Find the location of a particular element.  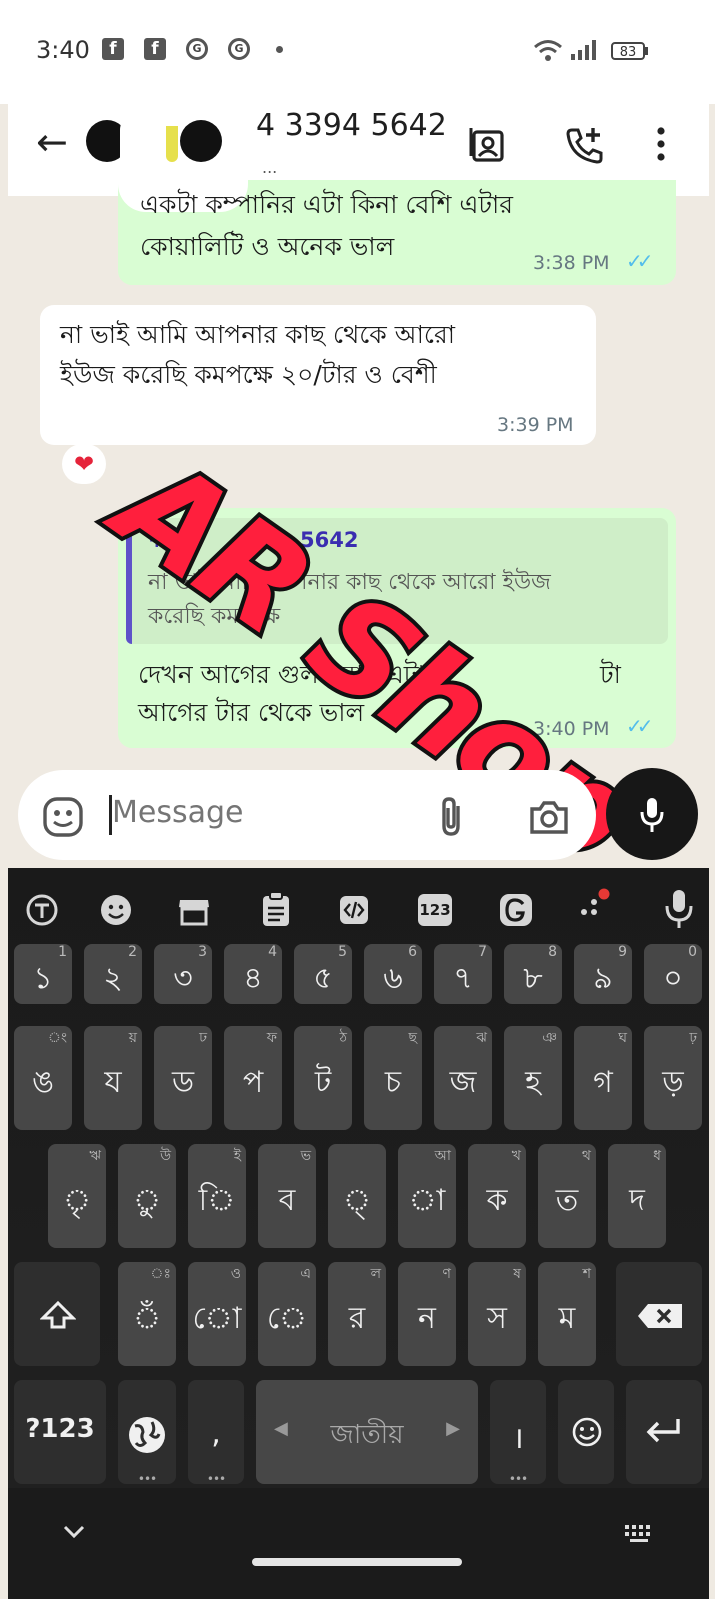

key-hint: ও is located at coordinates (235, 1274).